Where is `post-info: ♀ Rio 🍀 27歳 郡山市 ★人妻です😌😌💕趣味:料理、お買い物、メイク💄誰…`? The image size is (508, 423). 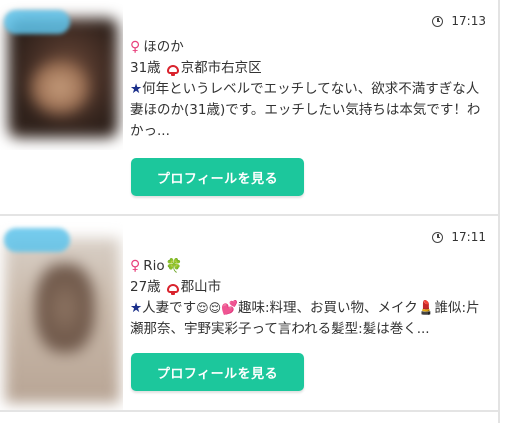 post-info: ♀ Rio 🍀 27歳 郡山市 ★人妻です😌😌💕趣味:料理、お買い物、メイク💄誰… is located at coordinates (310, 298).